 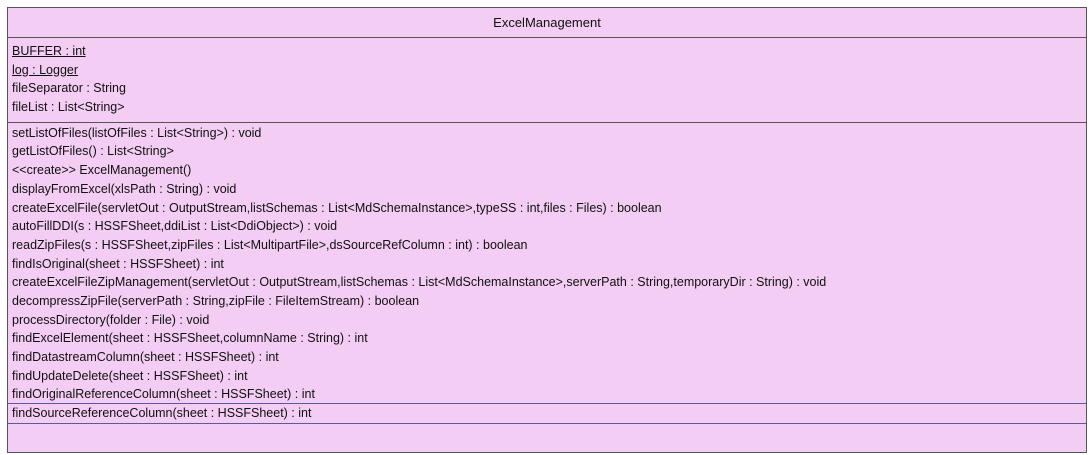 I want to click on attribute-file-list: fileList : List<String>, so click(x=549, y=107).